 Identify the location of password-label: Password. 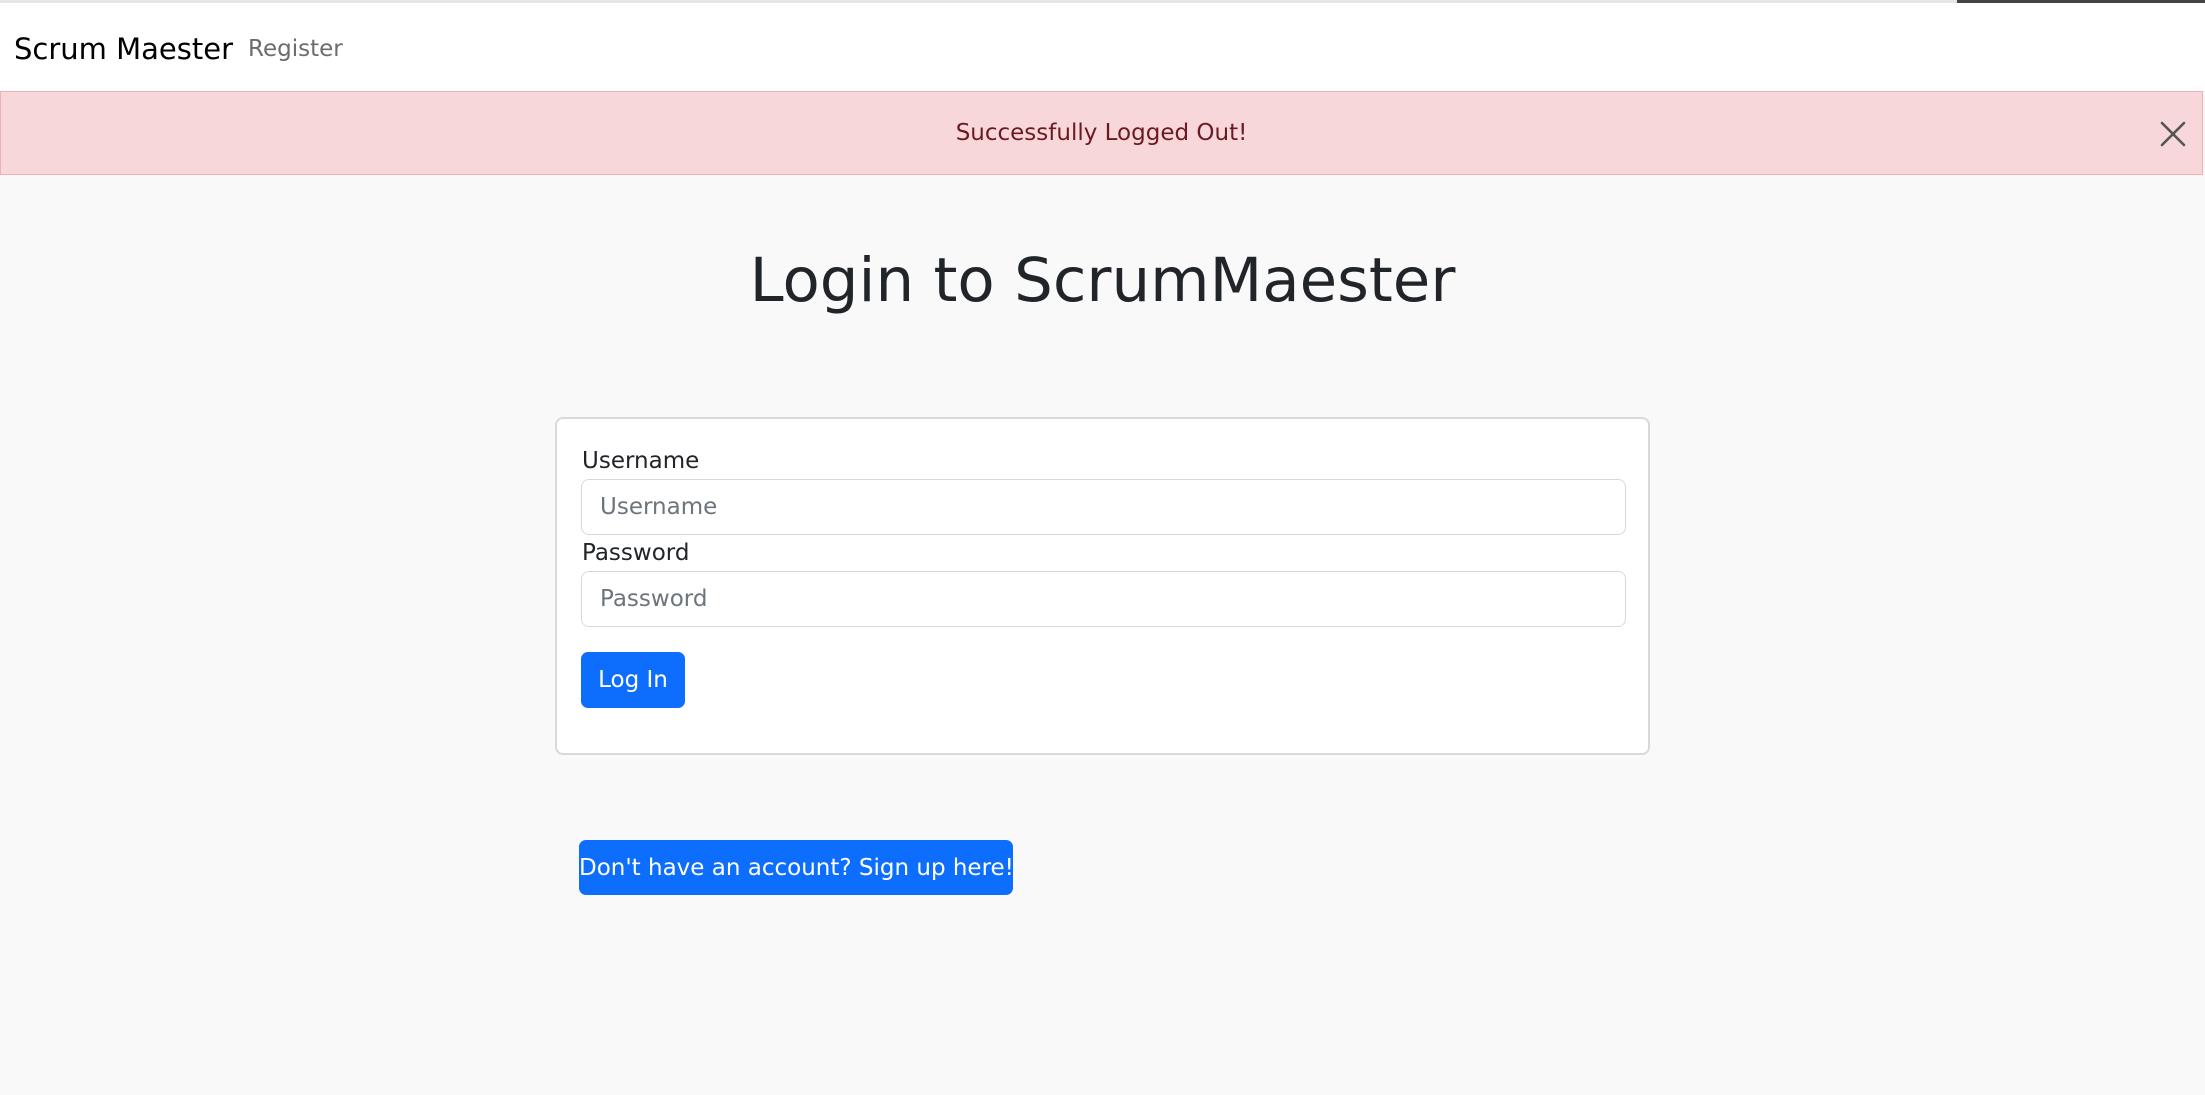
(636, 553).